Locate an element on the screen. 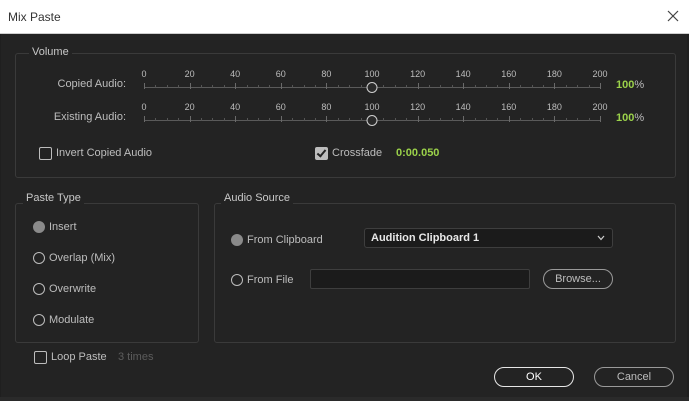 Image resolution: width=689 pixels, height=401 pixels. invert-copied-audio-checkbox is located at coordinates (45, 153).